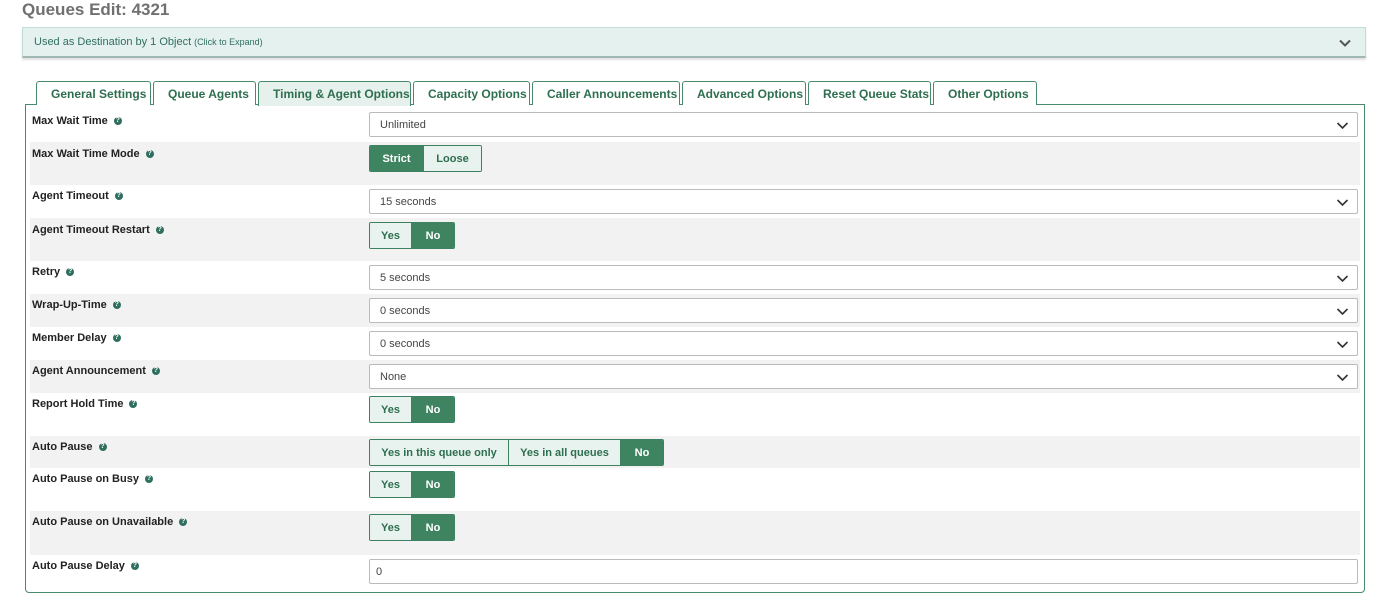 The image size is (1382, 601). I want to click on member-delay-value: 0 seconds, so click(405, 343).